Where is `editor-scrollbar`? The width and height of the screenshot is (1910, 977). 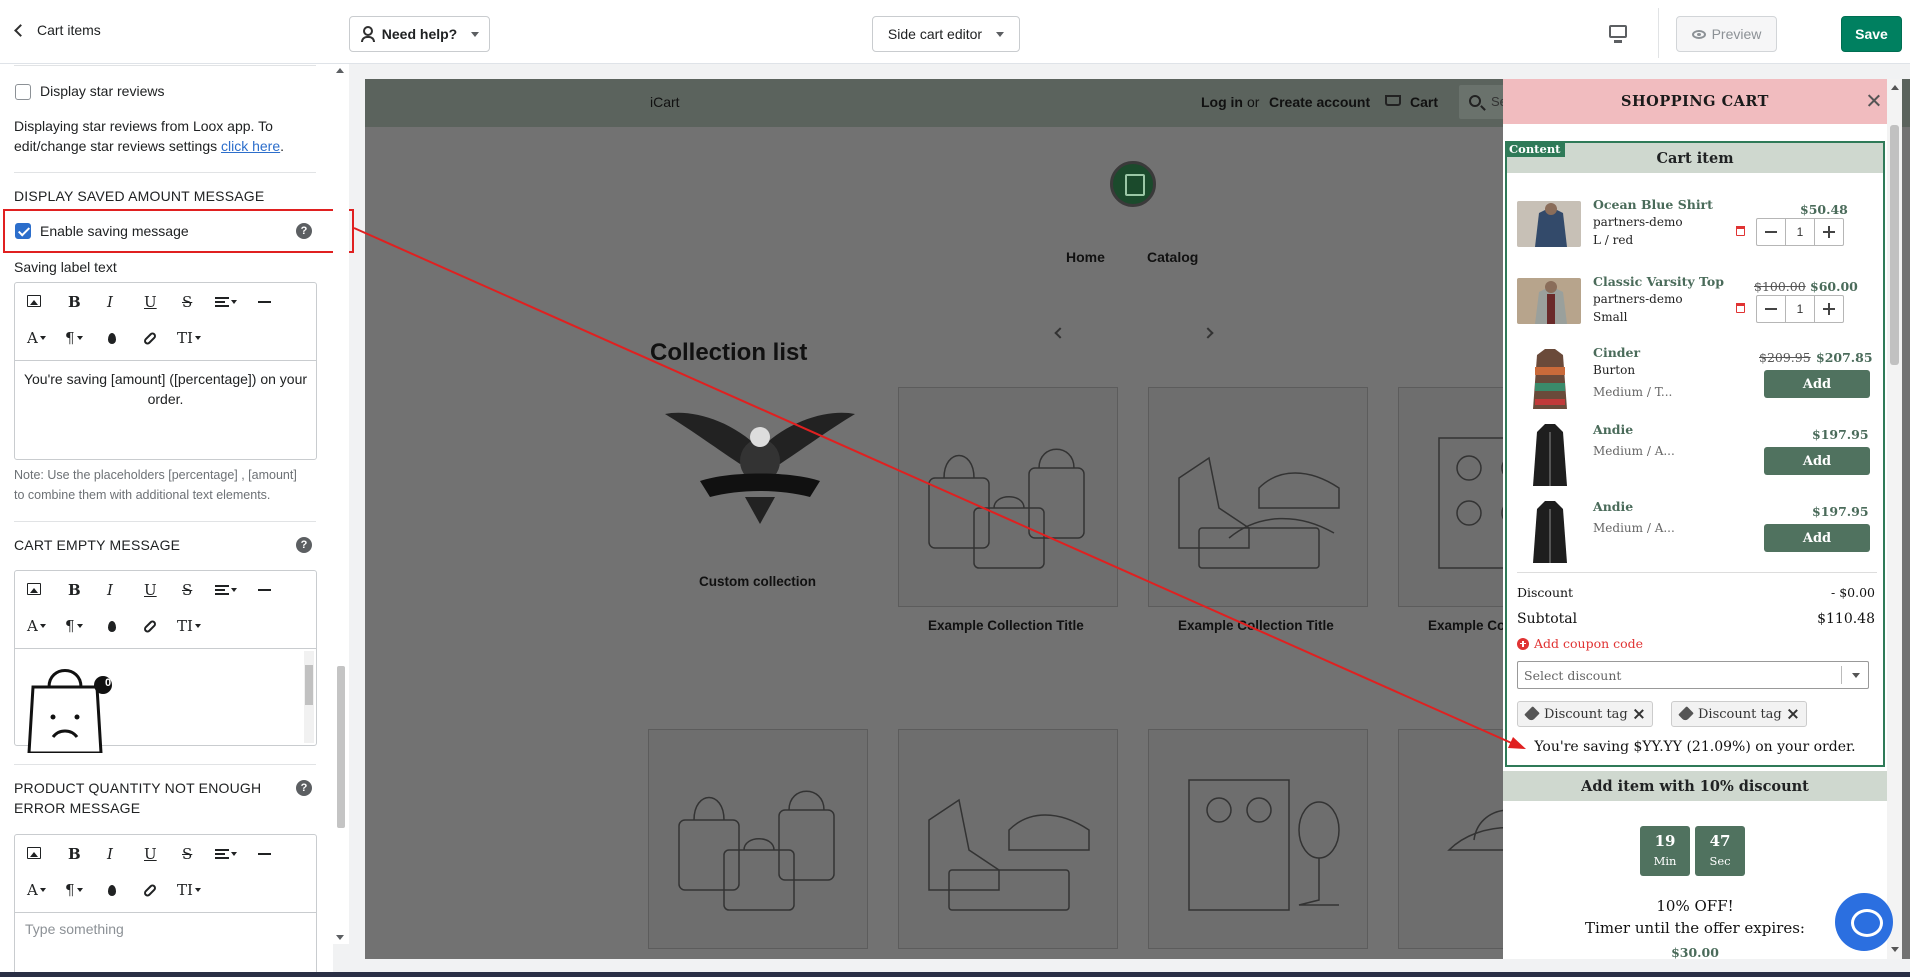 editor-scrollbar is located at coordinates (309, 697).